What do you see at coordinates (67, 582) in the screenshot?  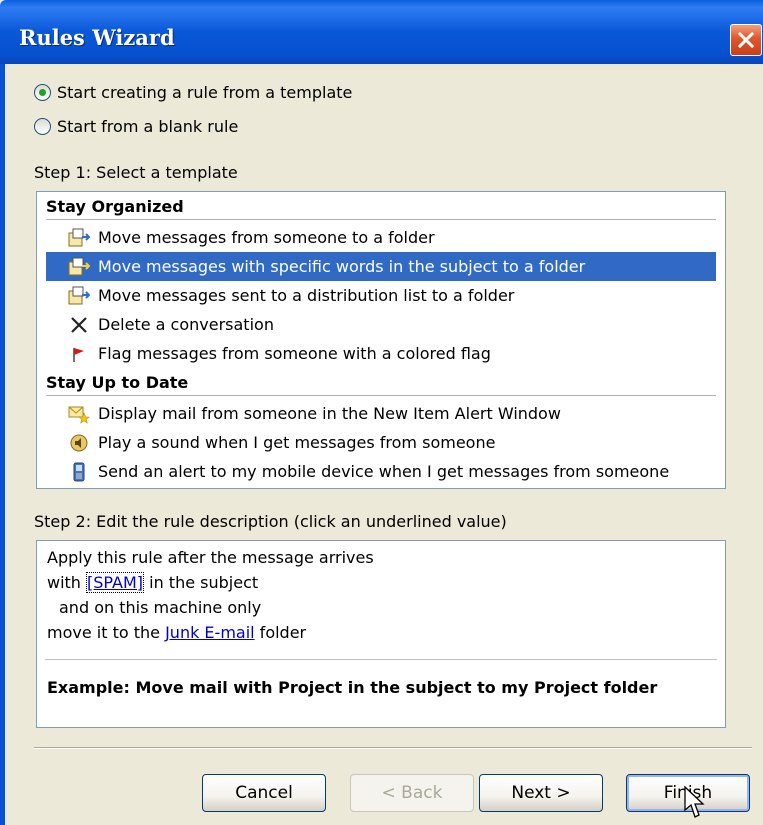 I see `description-text: with` at bounding box center [67, 582].